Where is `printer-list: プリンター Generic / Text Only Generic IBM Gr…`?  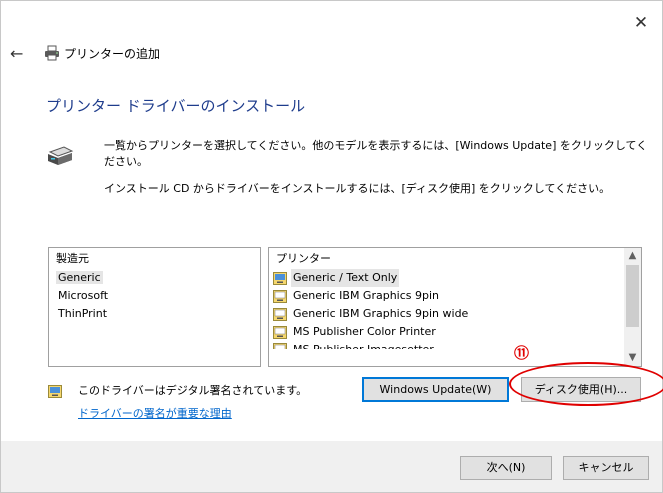 printer-list: プリンター Generic / Text Only Generic IBM Gr… is located at coordinates (455, 307).